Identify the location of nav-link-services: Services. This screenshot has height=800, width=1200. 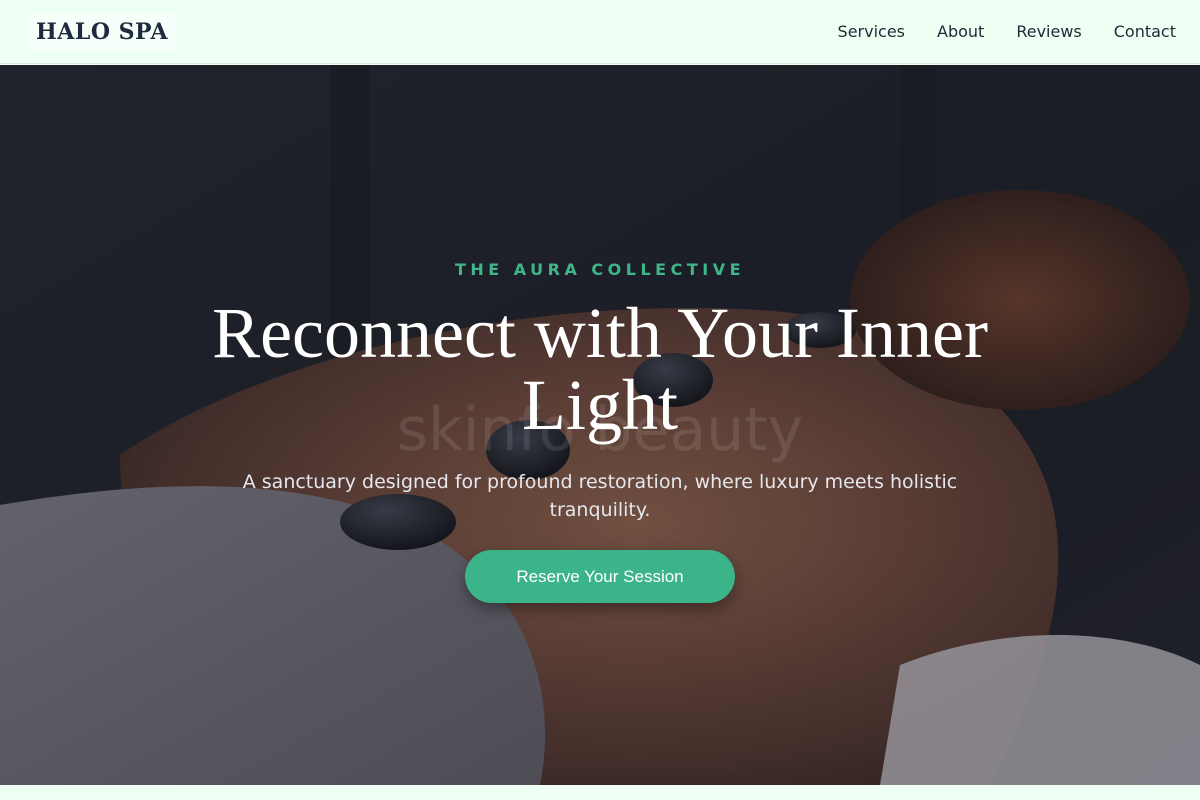
(871, 31).